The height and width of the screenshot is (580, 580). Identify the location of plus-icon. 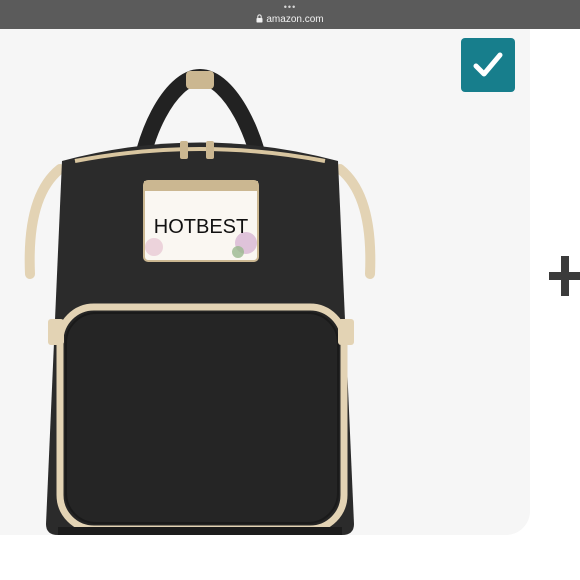
(564, 276).